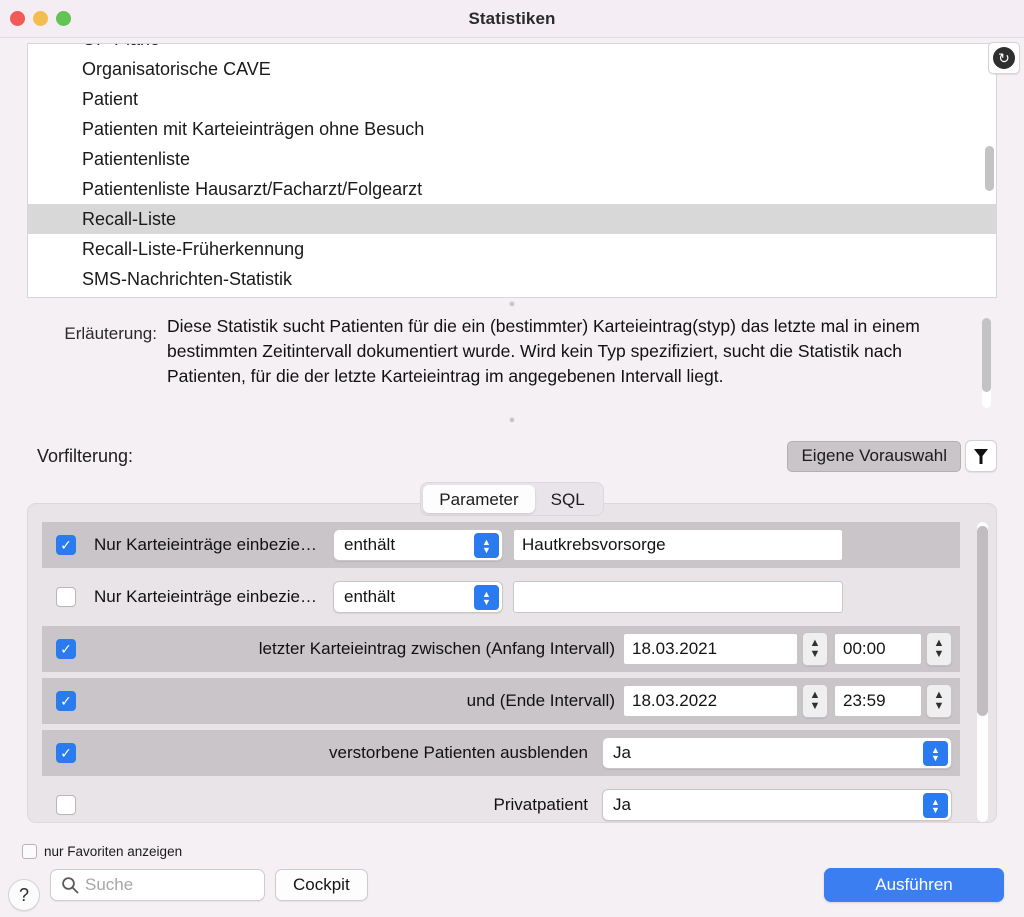  Describe the element at coordinates (512, 279) in the screenshot. I see `list-item: SMS-Nachrichten-Statistik` at that location.